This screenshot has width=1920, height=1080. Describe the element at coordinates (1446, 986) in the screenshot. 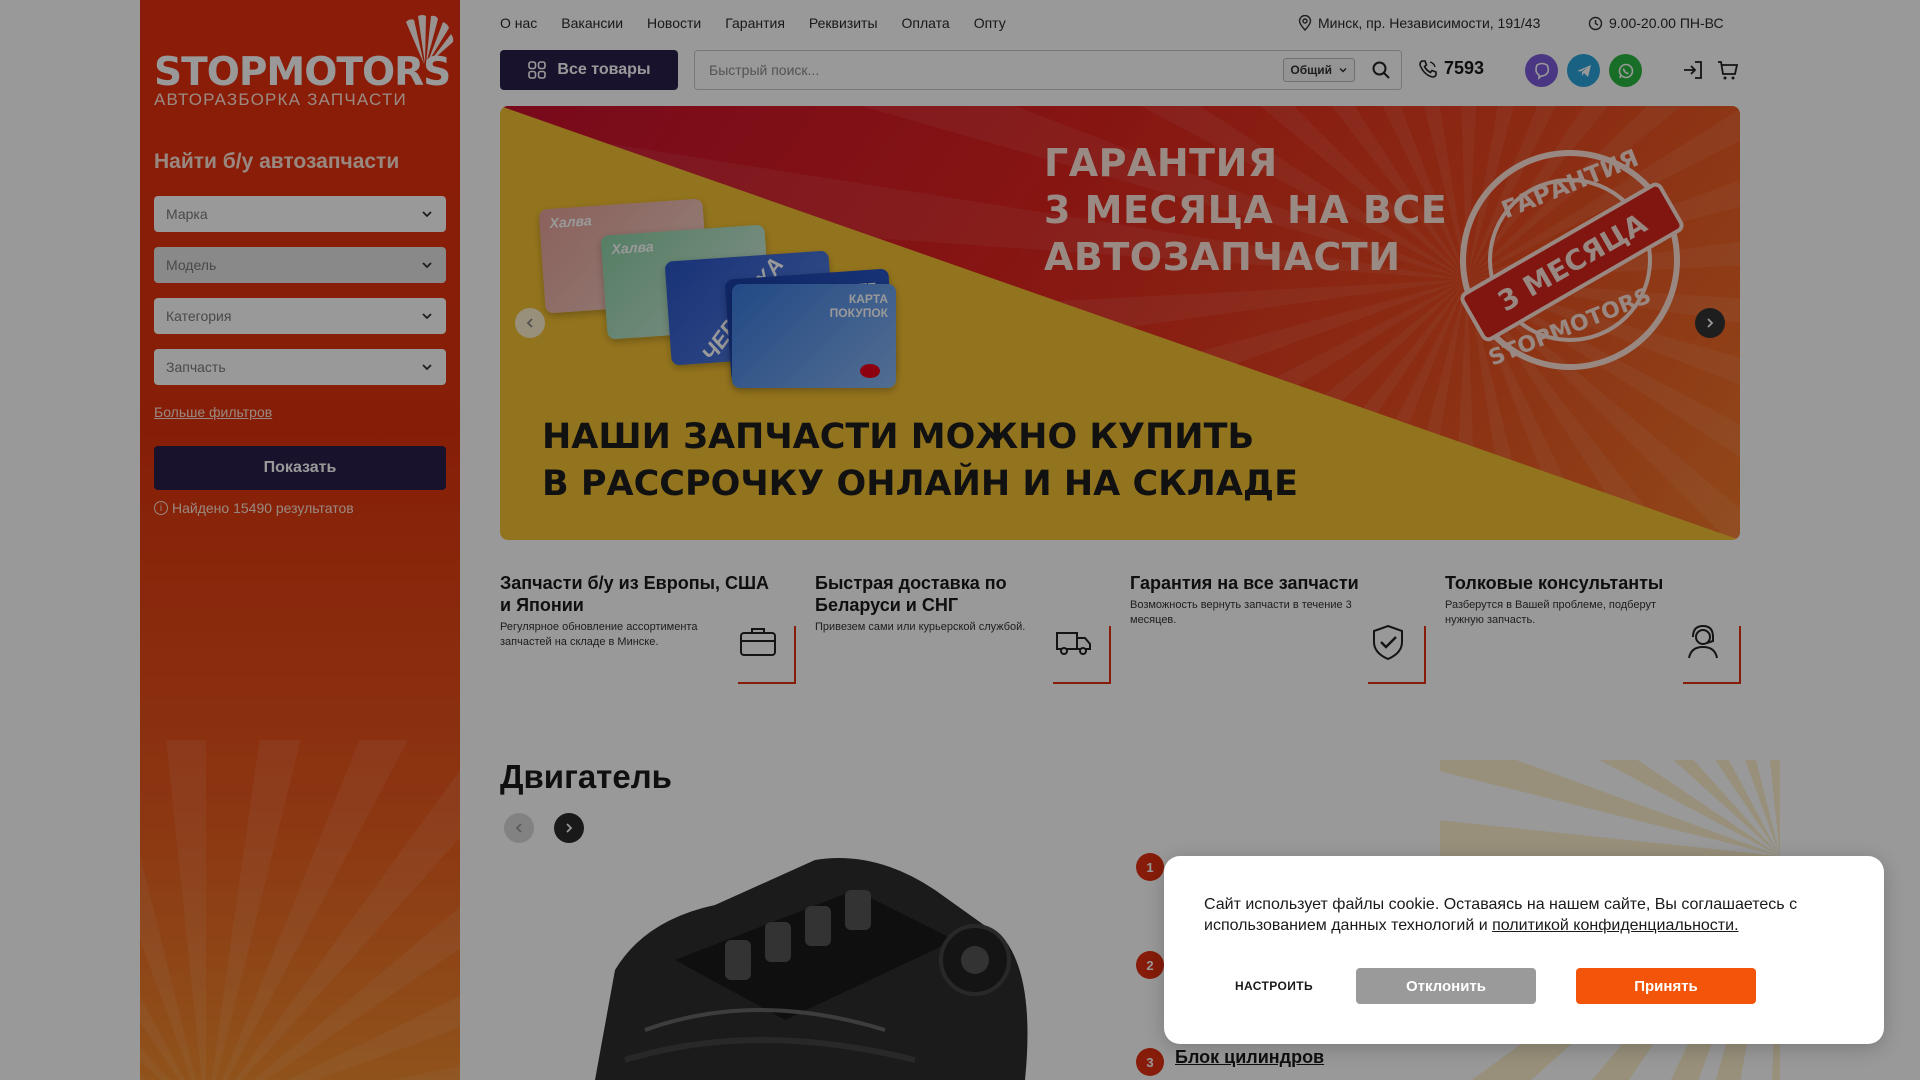

I see `cookie-decline-button: Отклонить` at that location.